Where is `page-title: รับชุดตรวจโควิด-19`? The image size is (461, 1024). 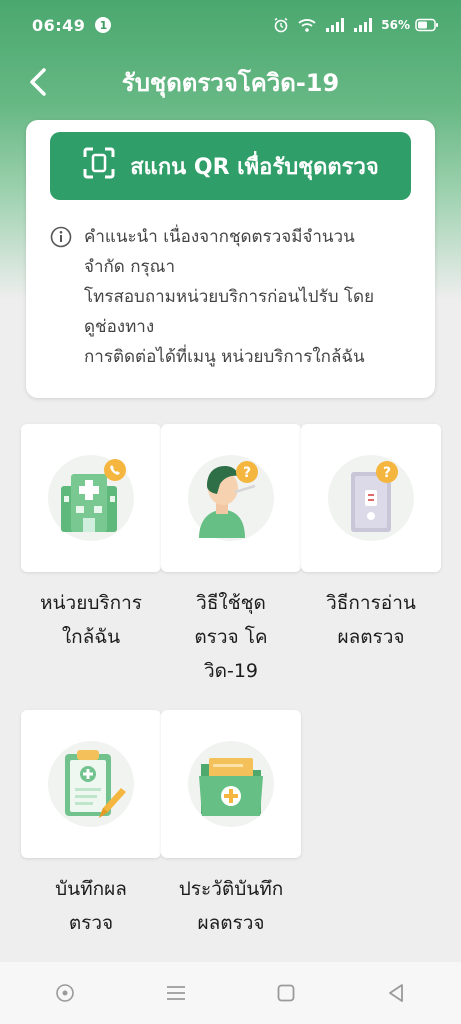 page-title: รับชุดตรวจโควิด-19 is located at coordinates (230, 82).